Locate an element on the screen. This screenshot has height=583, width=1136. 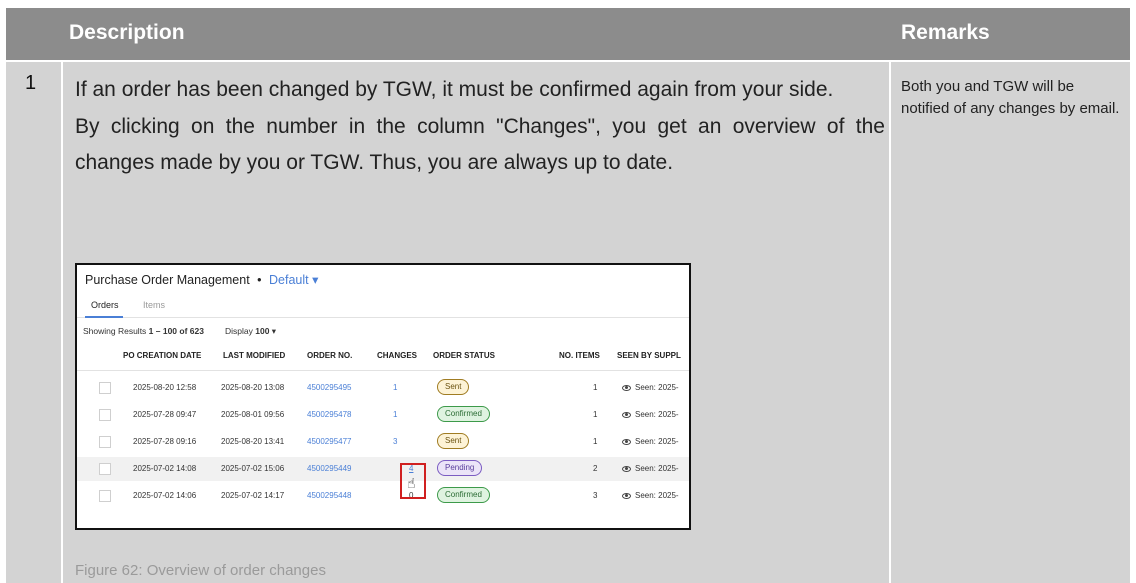
tab-items: Items is located at coordinates (154, 305).